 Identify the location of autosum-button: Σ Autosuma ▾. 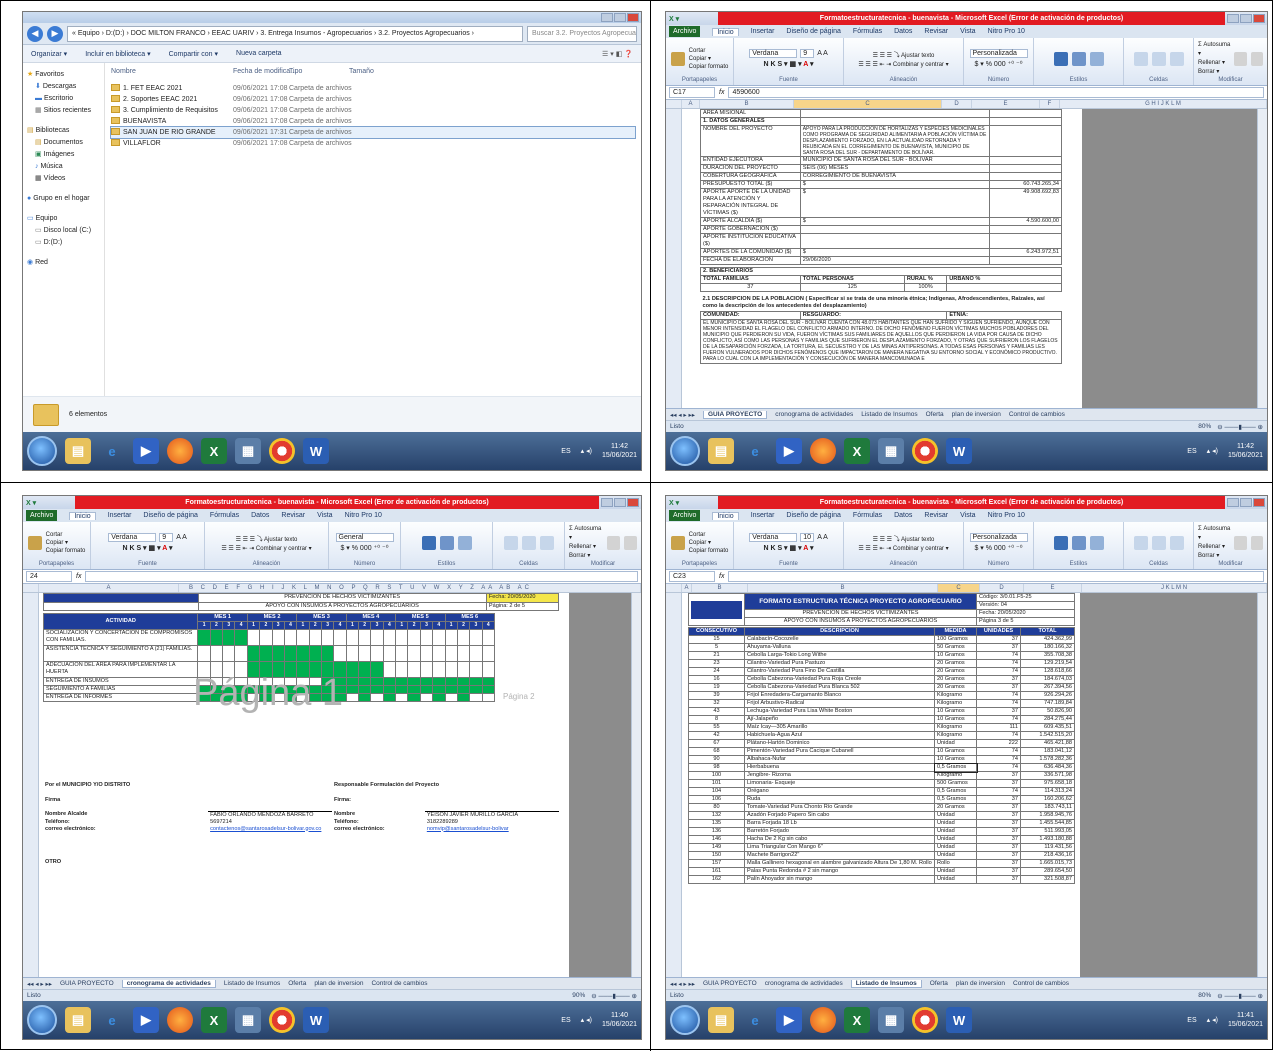
(586, 534).